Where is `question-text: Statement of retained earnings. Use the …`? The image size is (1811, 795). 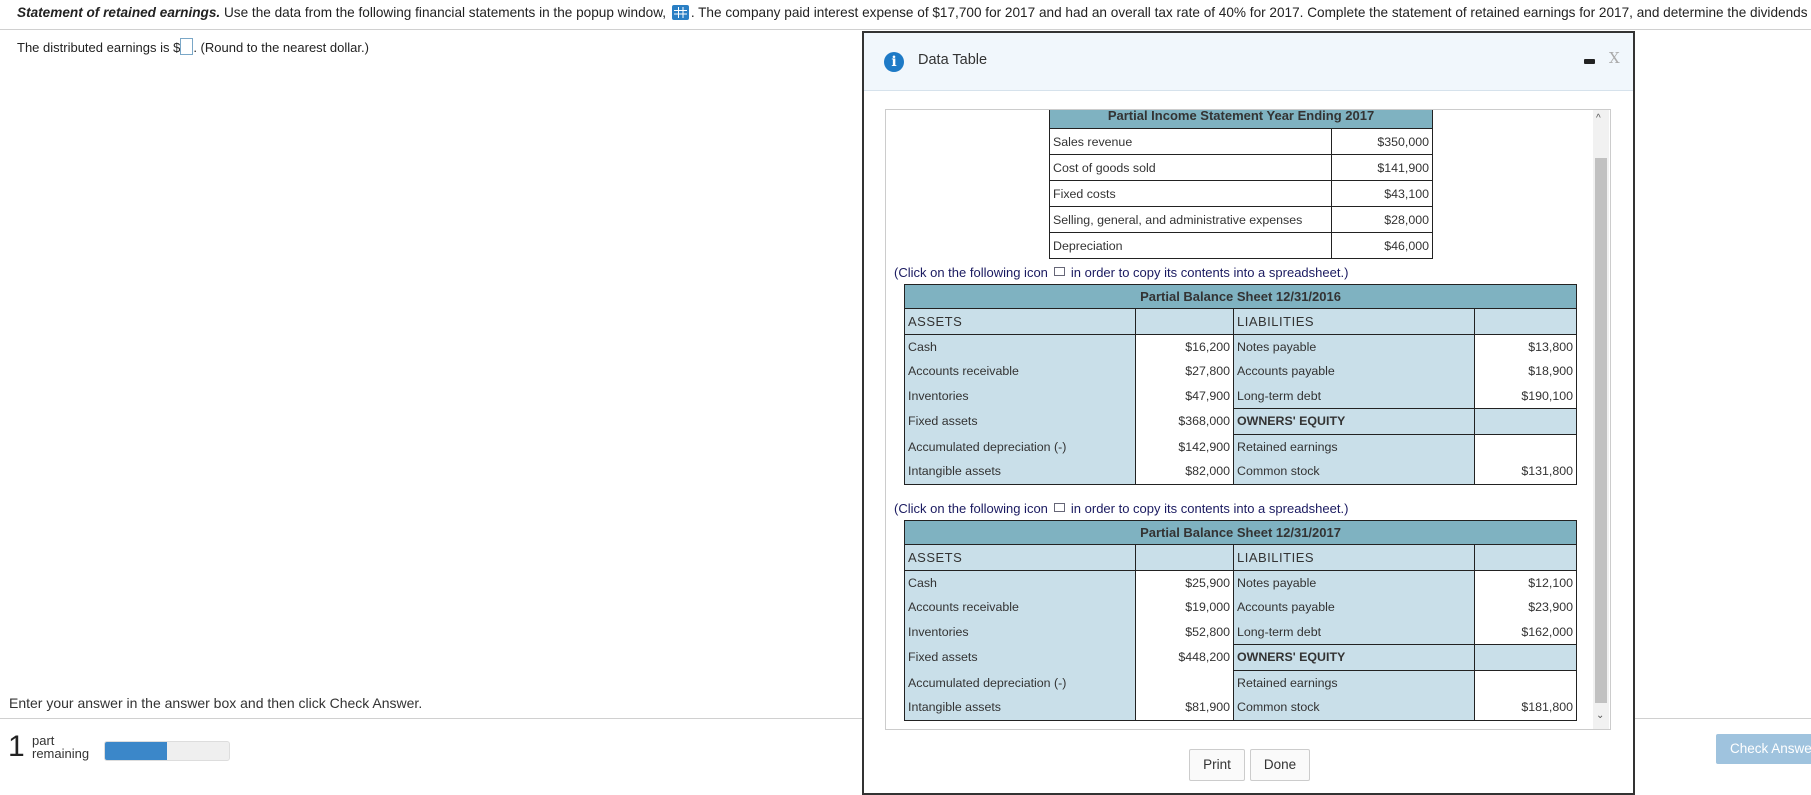
question-text: Statement of retained earnings. Use the … is located at coordinates (914, 12).